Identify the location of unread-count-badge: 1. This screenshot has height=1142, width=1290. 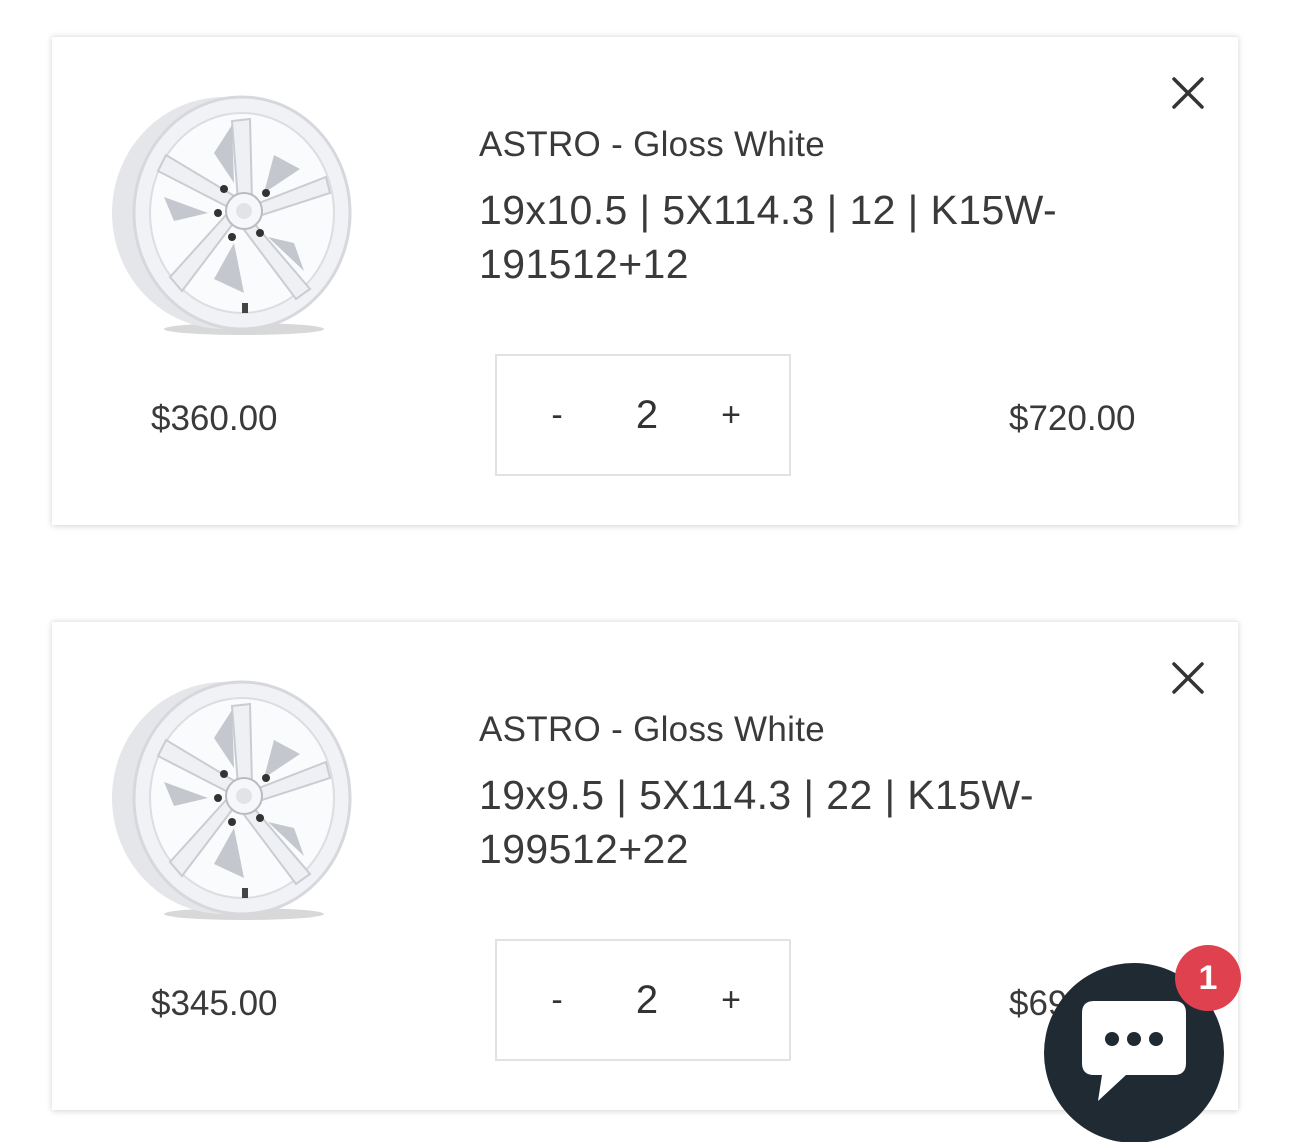
(1208, 978).